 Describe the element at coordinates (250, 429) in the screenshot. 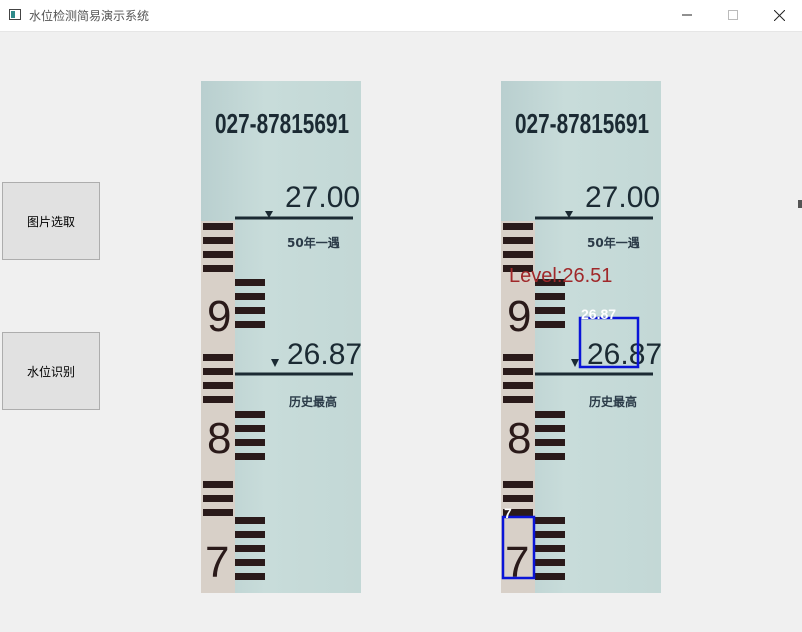

I see `ruler-stripes-right` at that location.